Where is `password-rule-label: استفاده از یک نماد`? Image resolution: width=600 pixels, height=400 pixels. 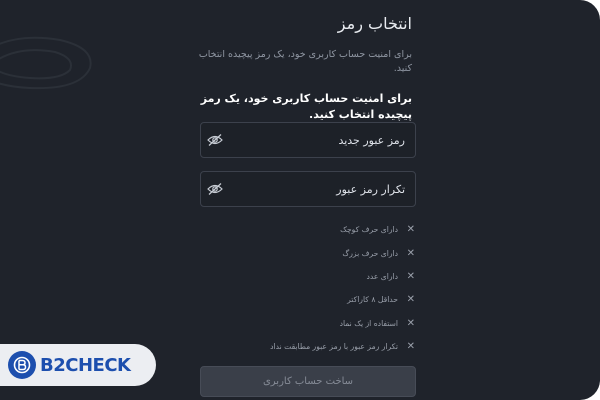 password-rule-label: استفاده از یک نماد is located at coordinates (368, 323).